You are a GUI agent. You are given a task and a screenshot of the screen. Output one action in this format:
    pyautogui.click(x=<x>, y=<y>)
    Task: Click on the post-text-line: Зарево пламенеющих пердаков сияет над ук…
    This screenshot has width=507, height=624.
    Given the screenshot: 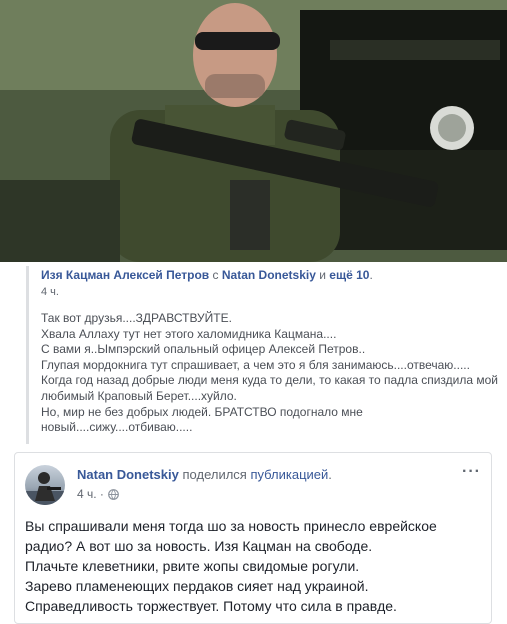 What is the action you would take?
    pyautogui.click(x=197, y=586)
    